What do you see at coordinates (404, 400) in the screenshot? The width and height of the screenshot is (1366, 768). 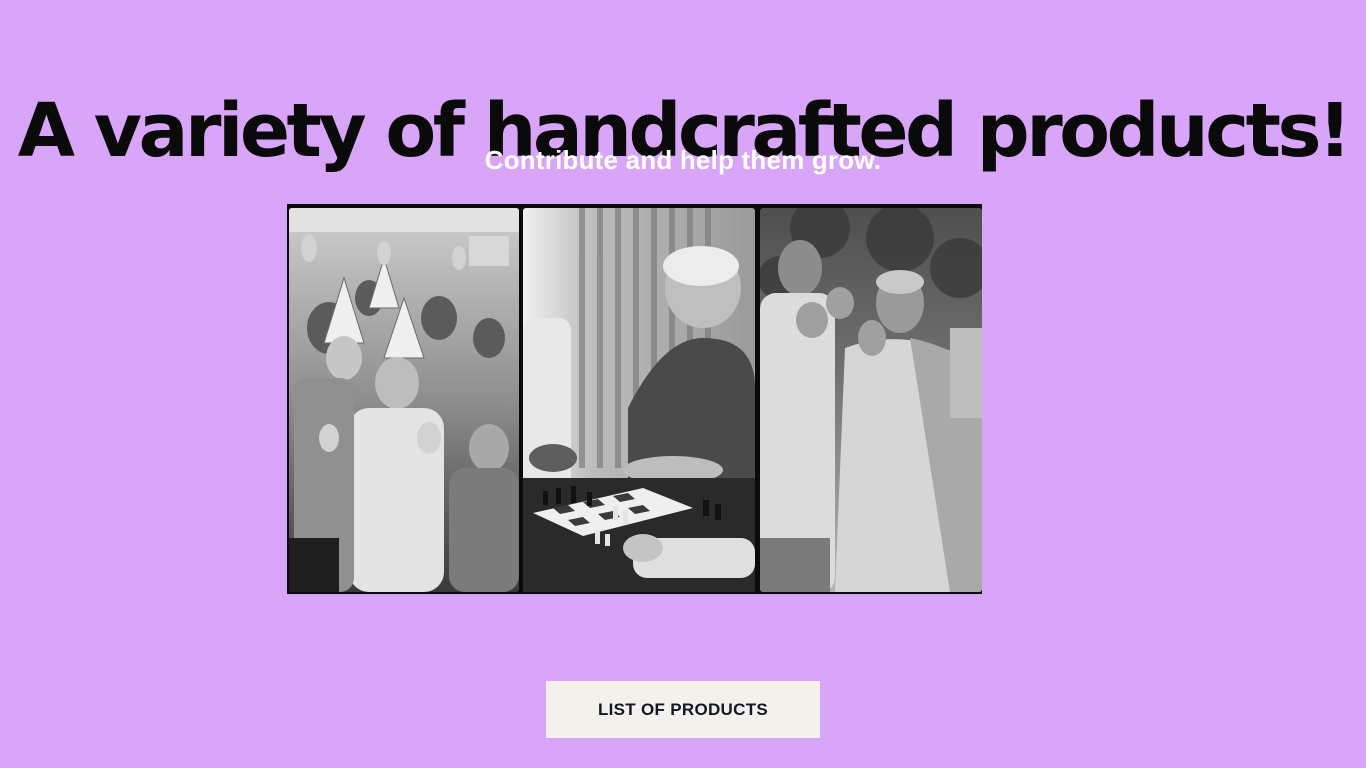 I see `celebration-photo` at bounding box center [404, 400].